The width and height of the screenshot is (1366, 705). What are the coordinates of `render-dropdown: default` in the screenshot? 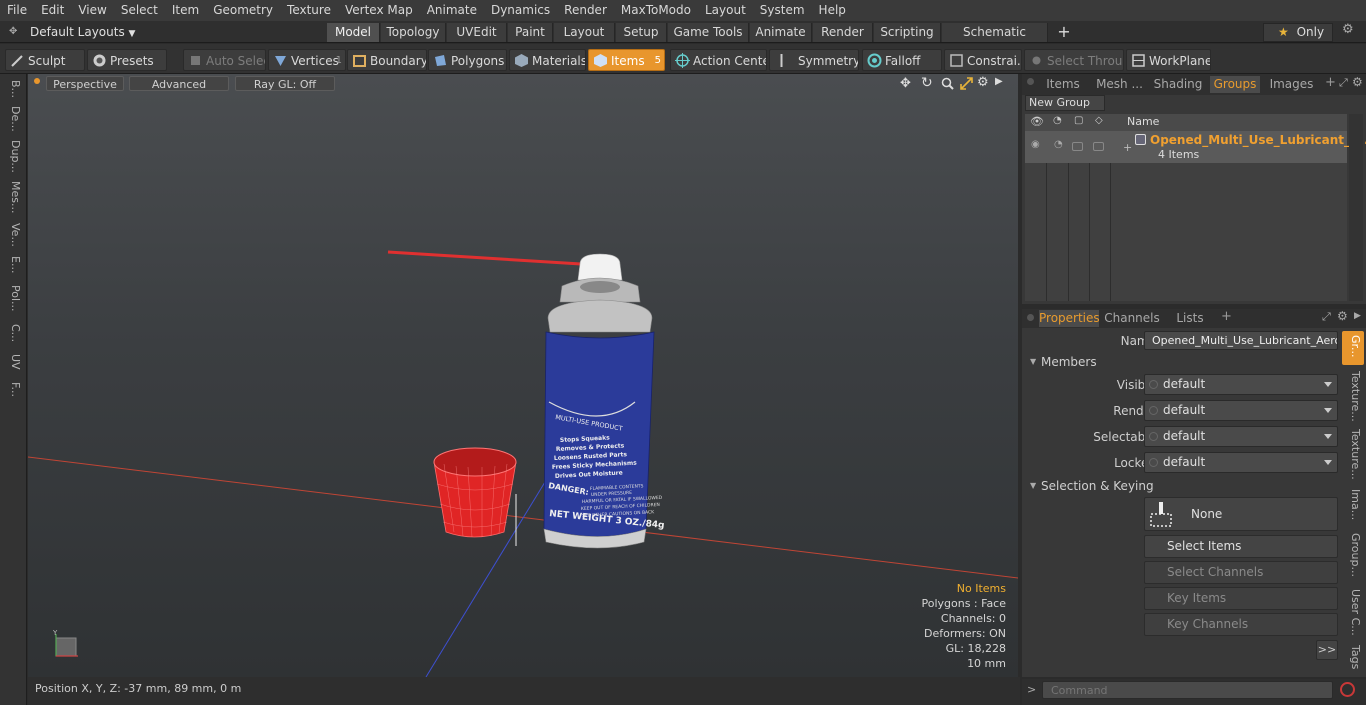 It's located at (1241, 410).